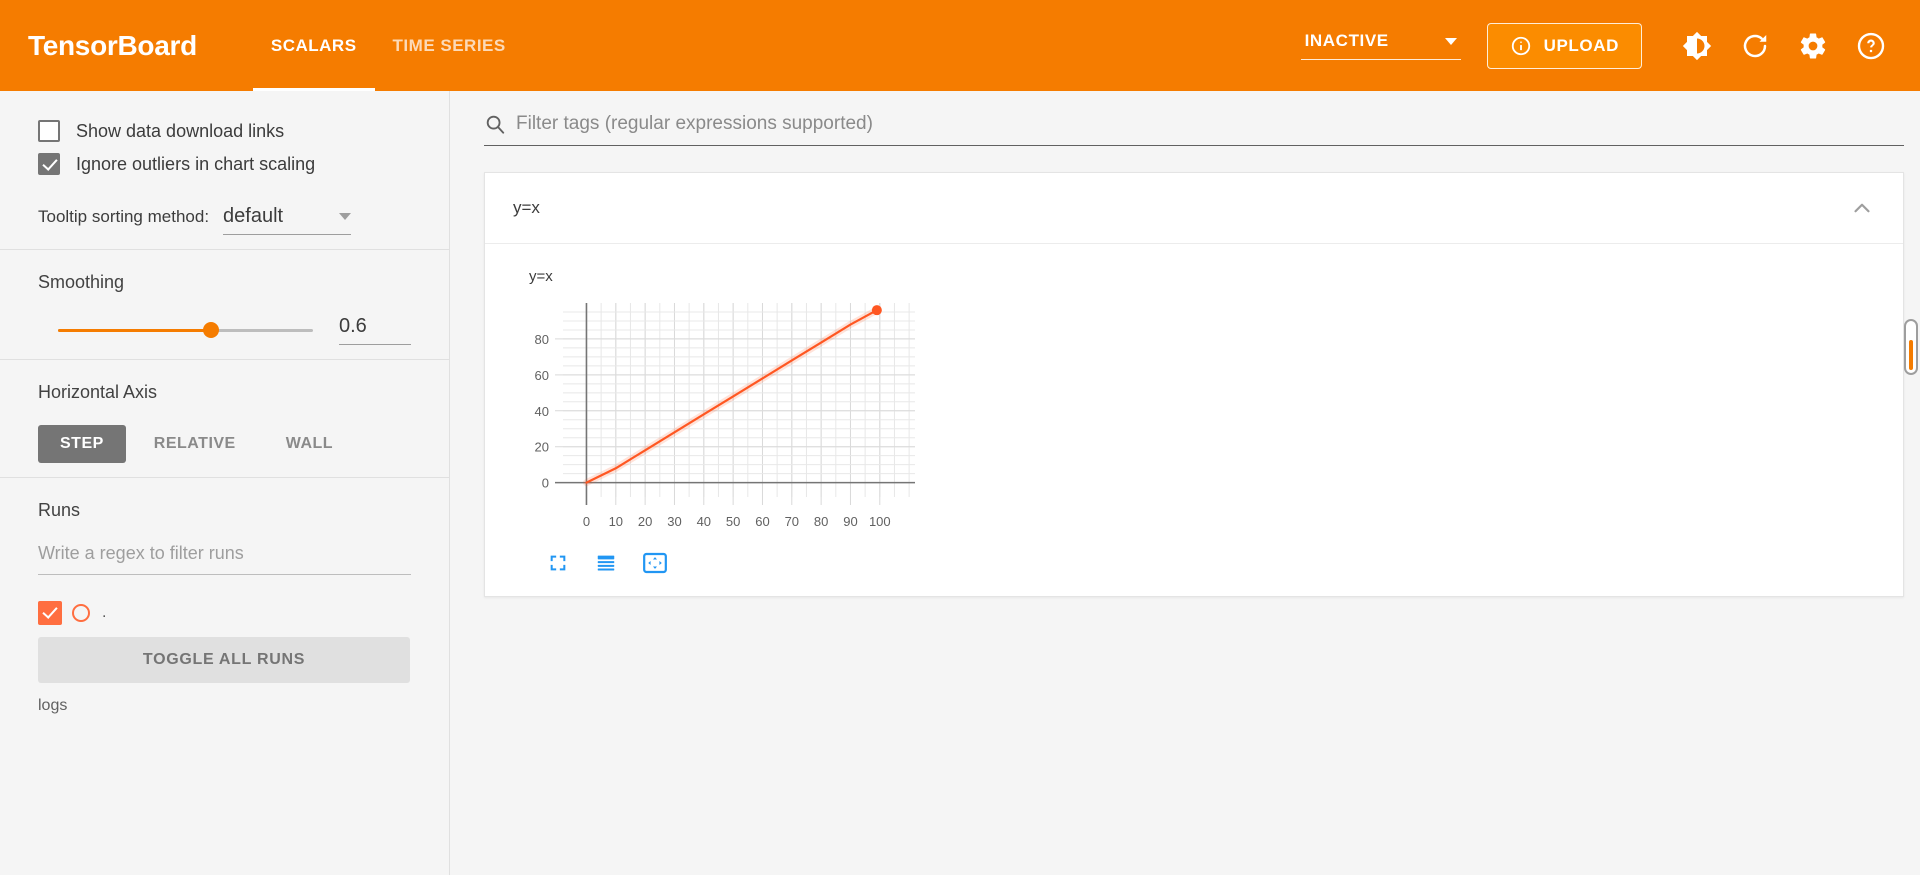  I want to click on chart-title: y=x, so click(541, 276).